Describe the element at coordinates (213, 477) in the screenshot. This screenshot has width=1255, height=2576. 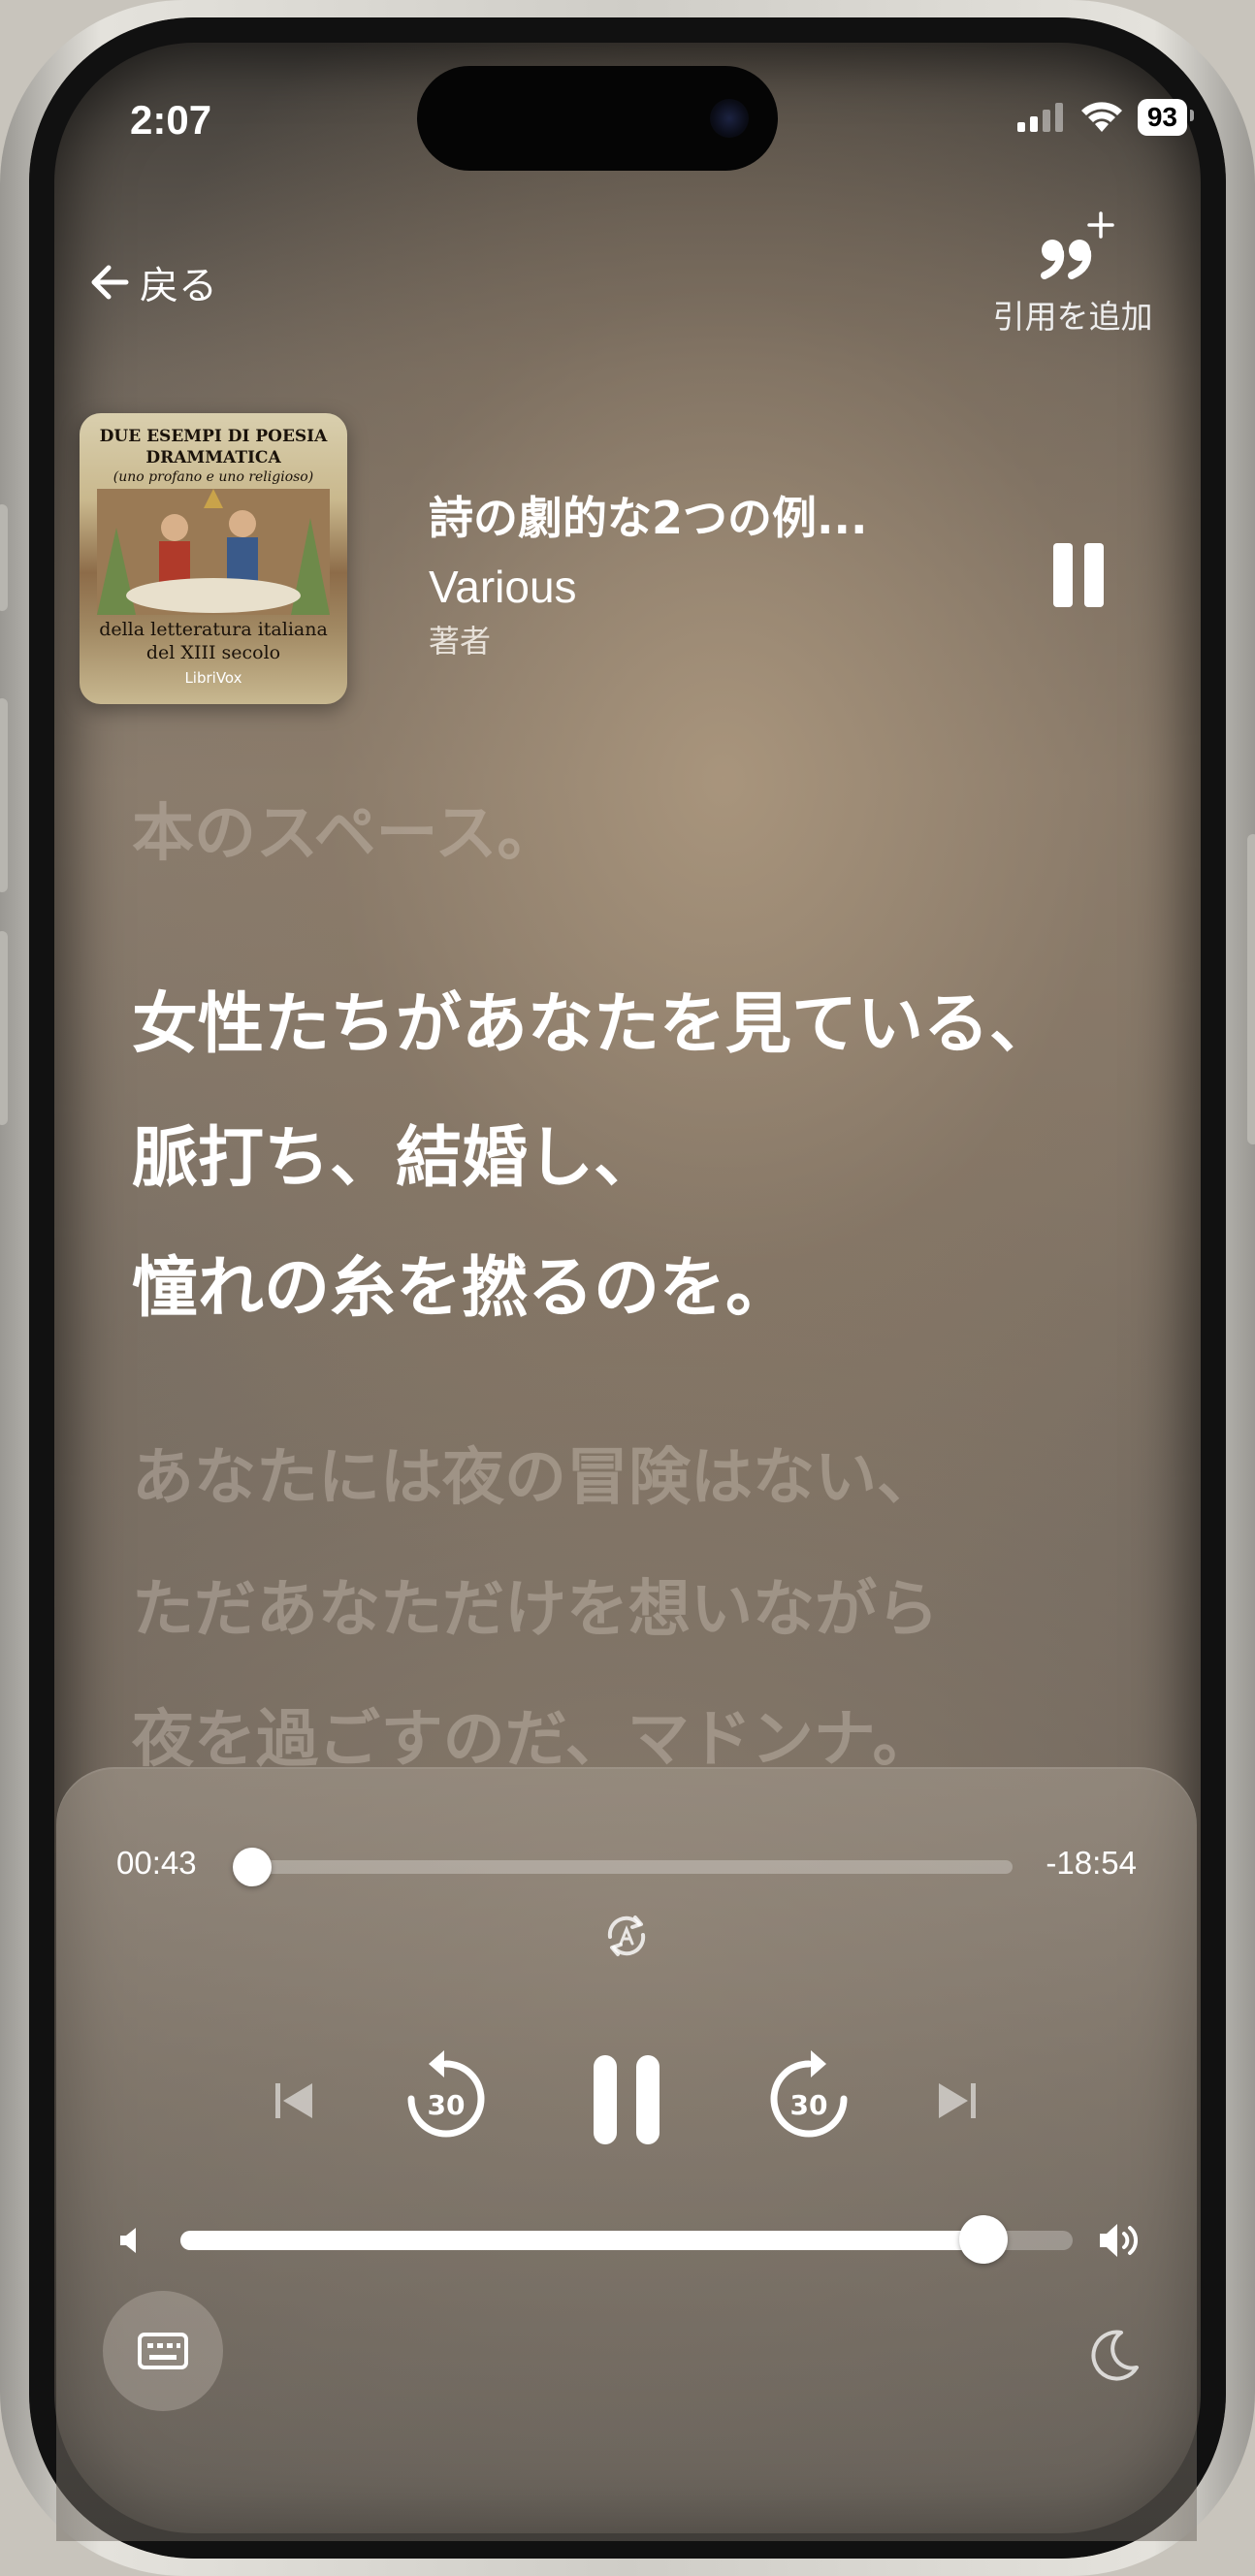
I see `cover-title-line-3: (uno profano e uno religioso)` at that location.